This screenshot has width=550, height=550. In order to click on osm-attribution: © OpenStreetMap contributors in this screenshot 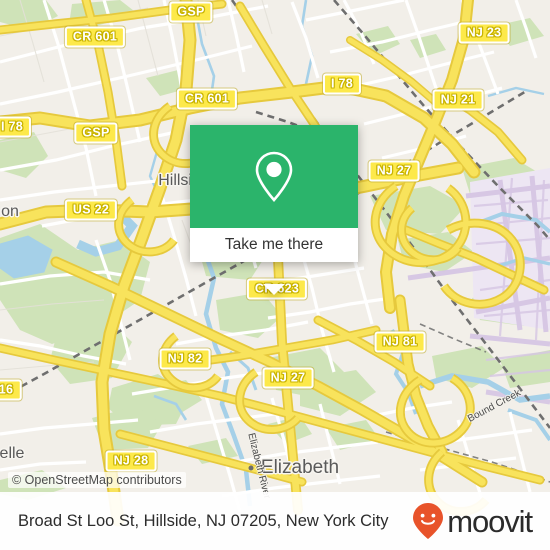, I will do `click(97, 480)`.